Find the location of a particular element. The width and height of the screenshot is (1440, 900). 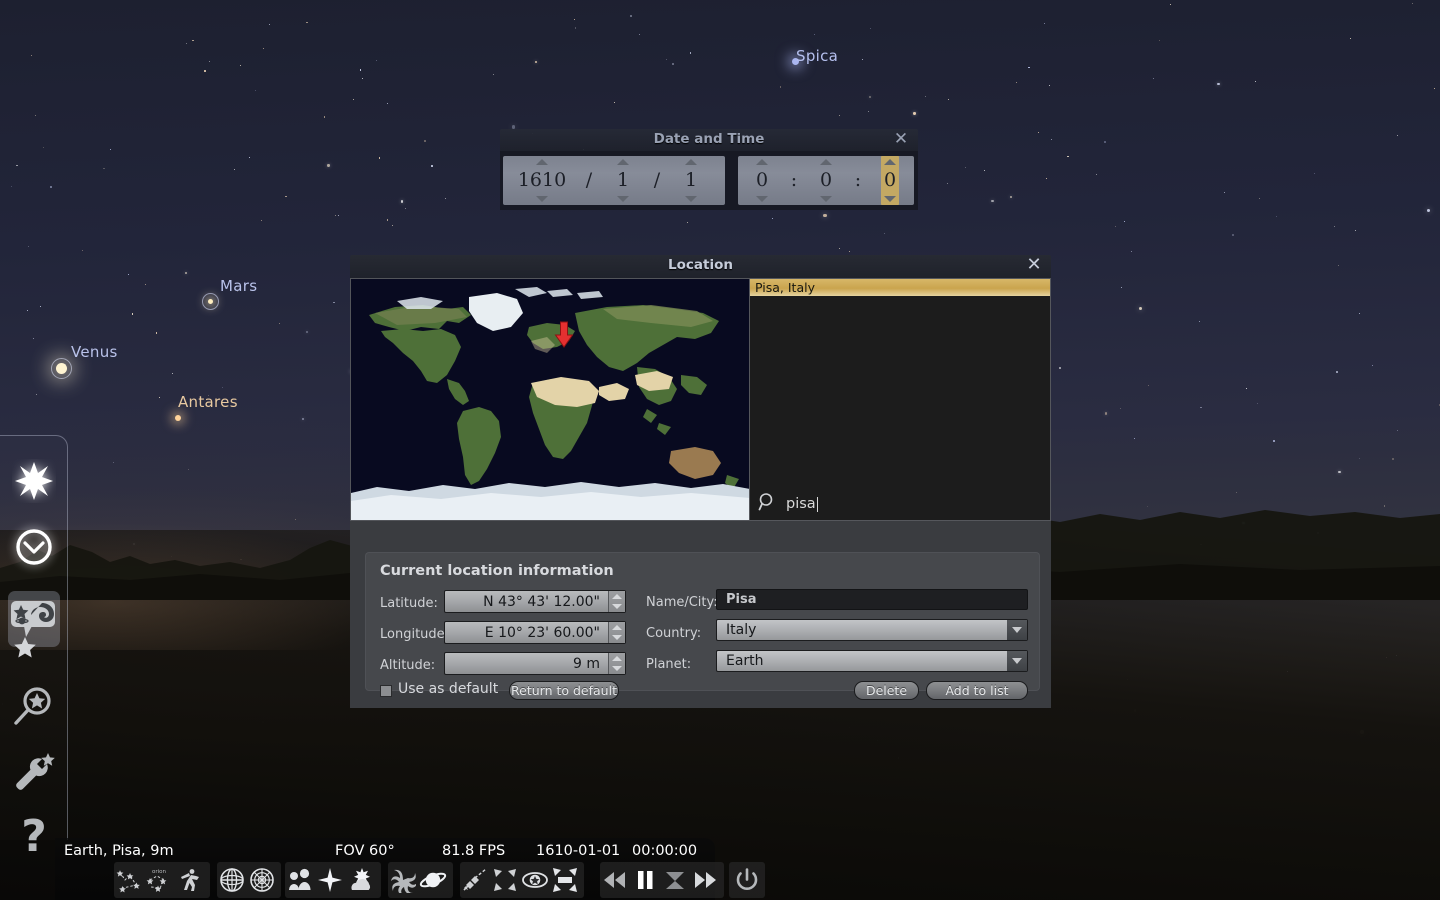

minute-up-arrow is located at coordinates (826, 162).